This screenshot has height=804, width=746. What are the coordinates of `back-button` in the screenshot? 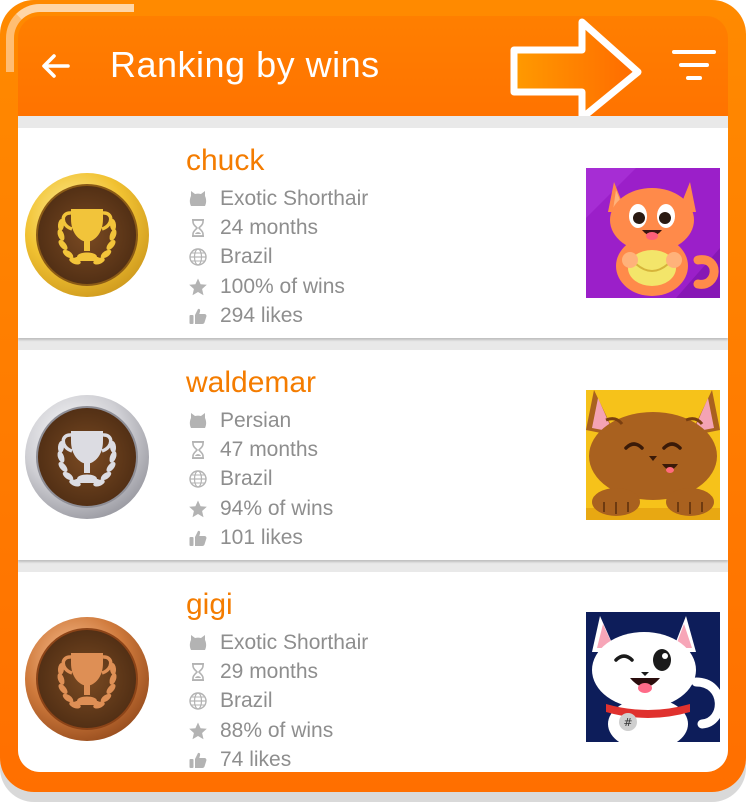 It's located at (56, 66).